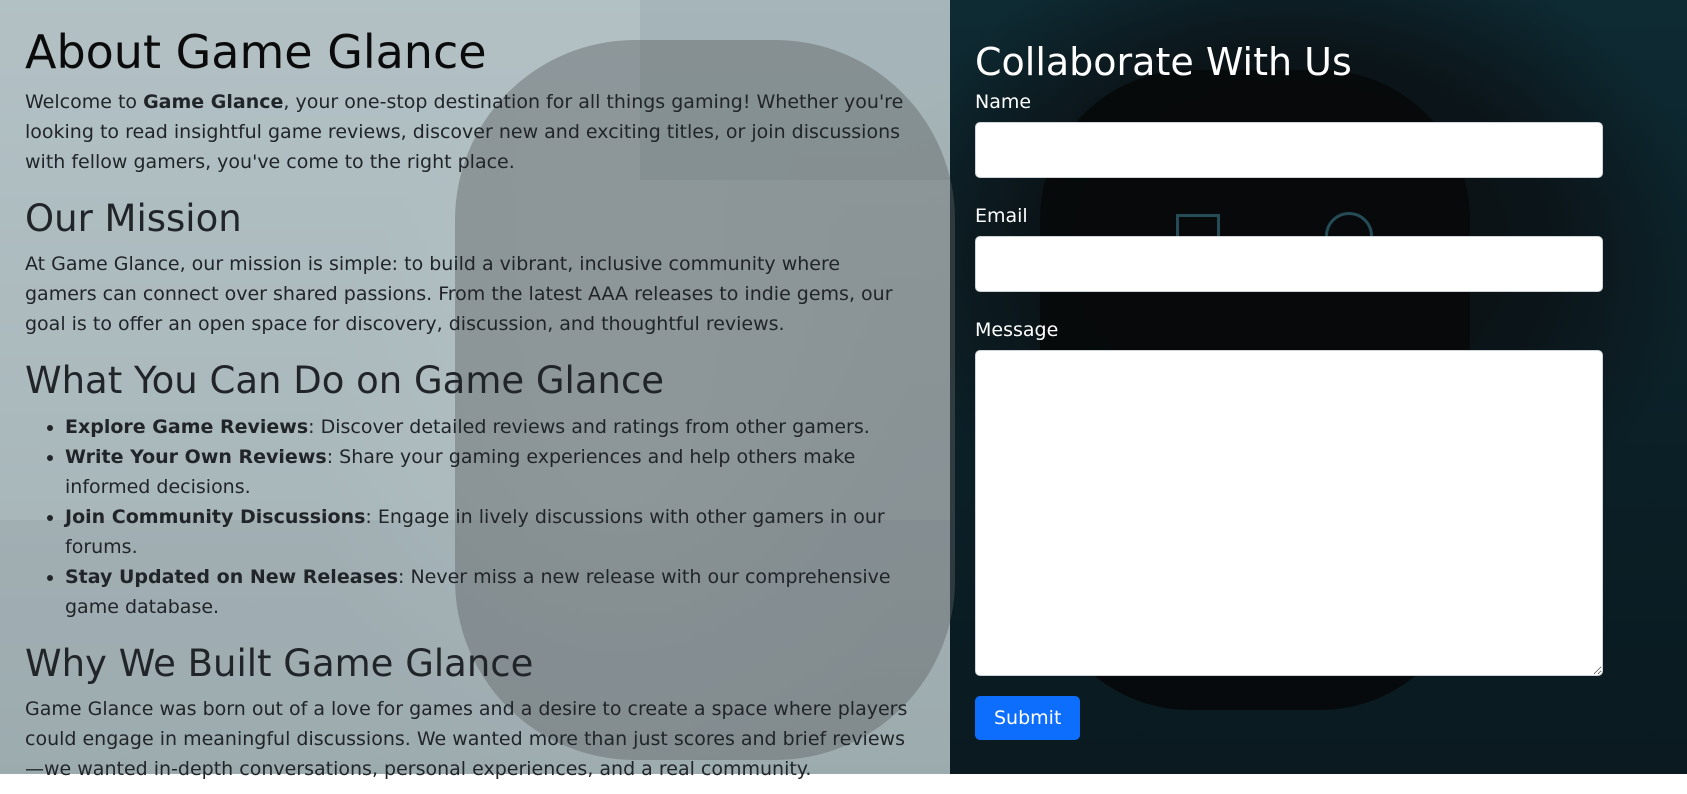 The width and height of the screenshot is (1687, 794). What do you see at coordinates (1289, 263) in the screenshot?
I see `email-field` at bounding box center [1289, 263].